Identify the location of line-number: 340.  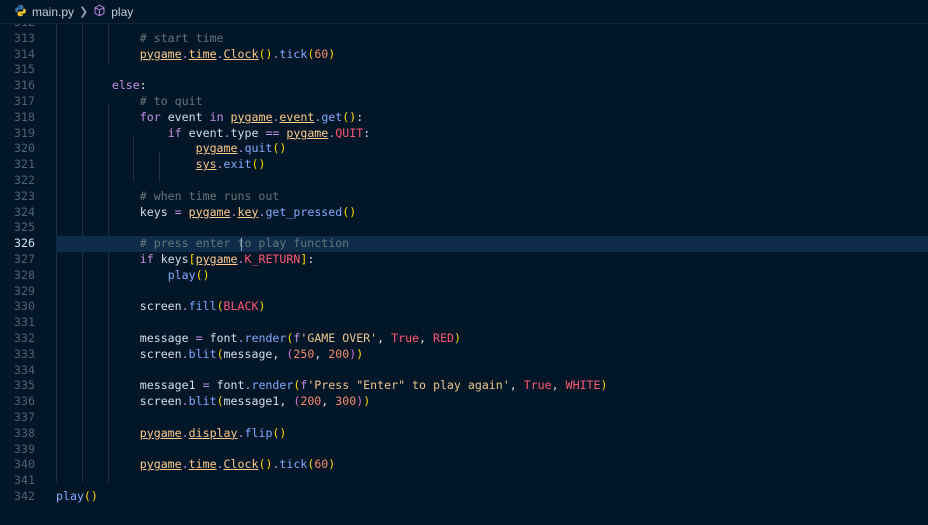
(24, 464).